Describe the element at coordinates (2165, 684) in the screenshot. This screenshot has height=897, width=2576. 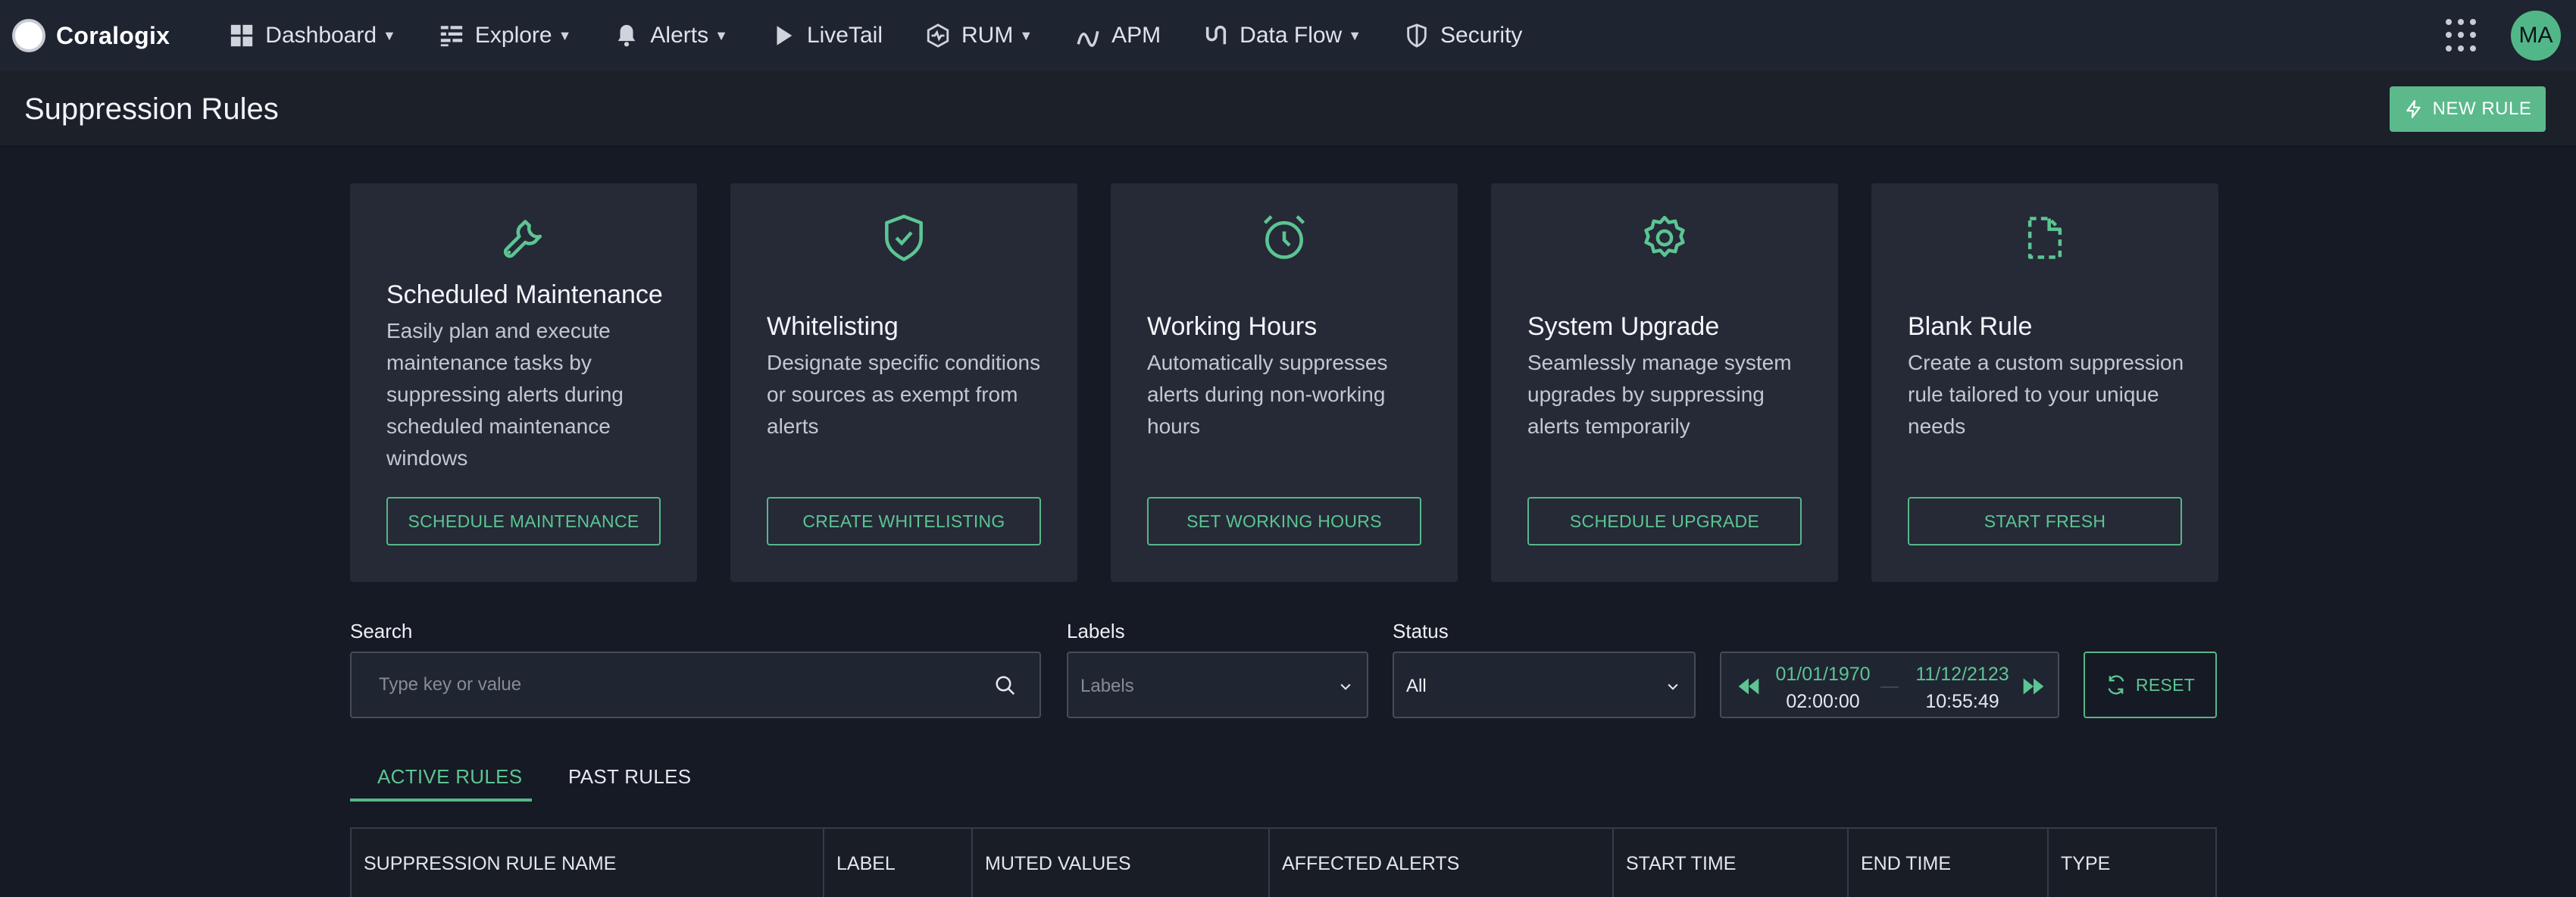
I see `reset-label: RESET` at that location.